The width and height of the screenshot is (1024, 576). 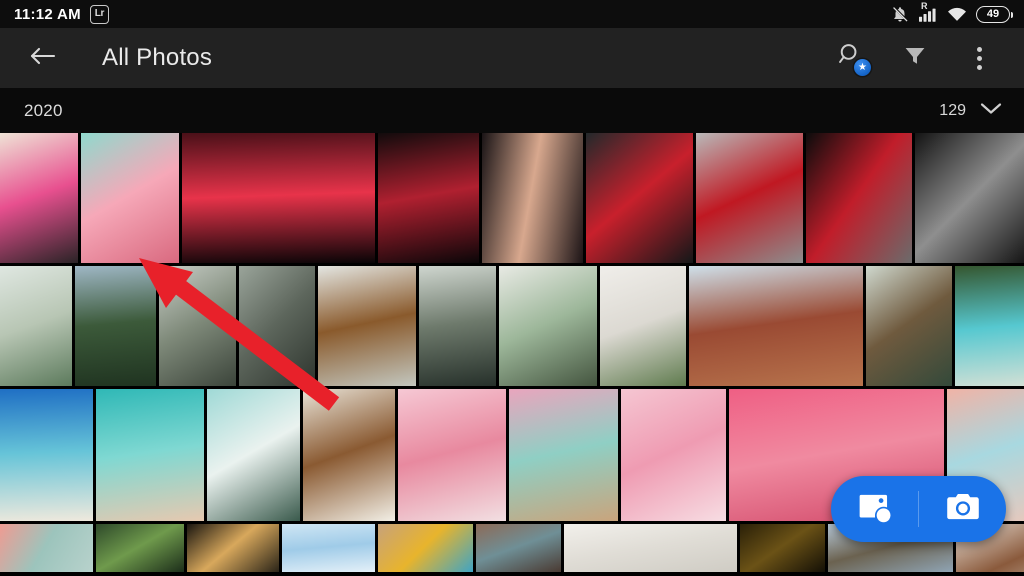 I want to click on status-bar-left: 11:12 AM Lr, so click(x=61, y=14).